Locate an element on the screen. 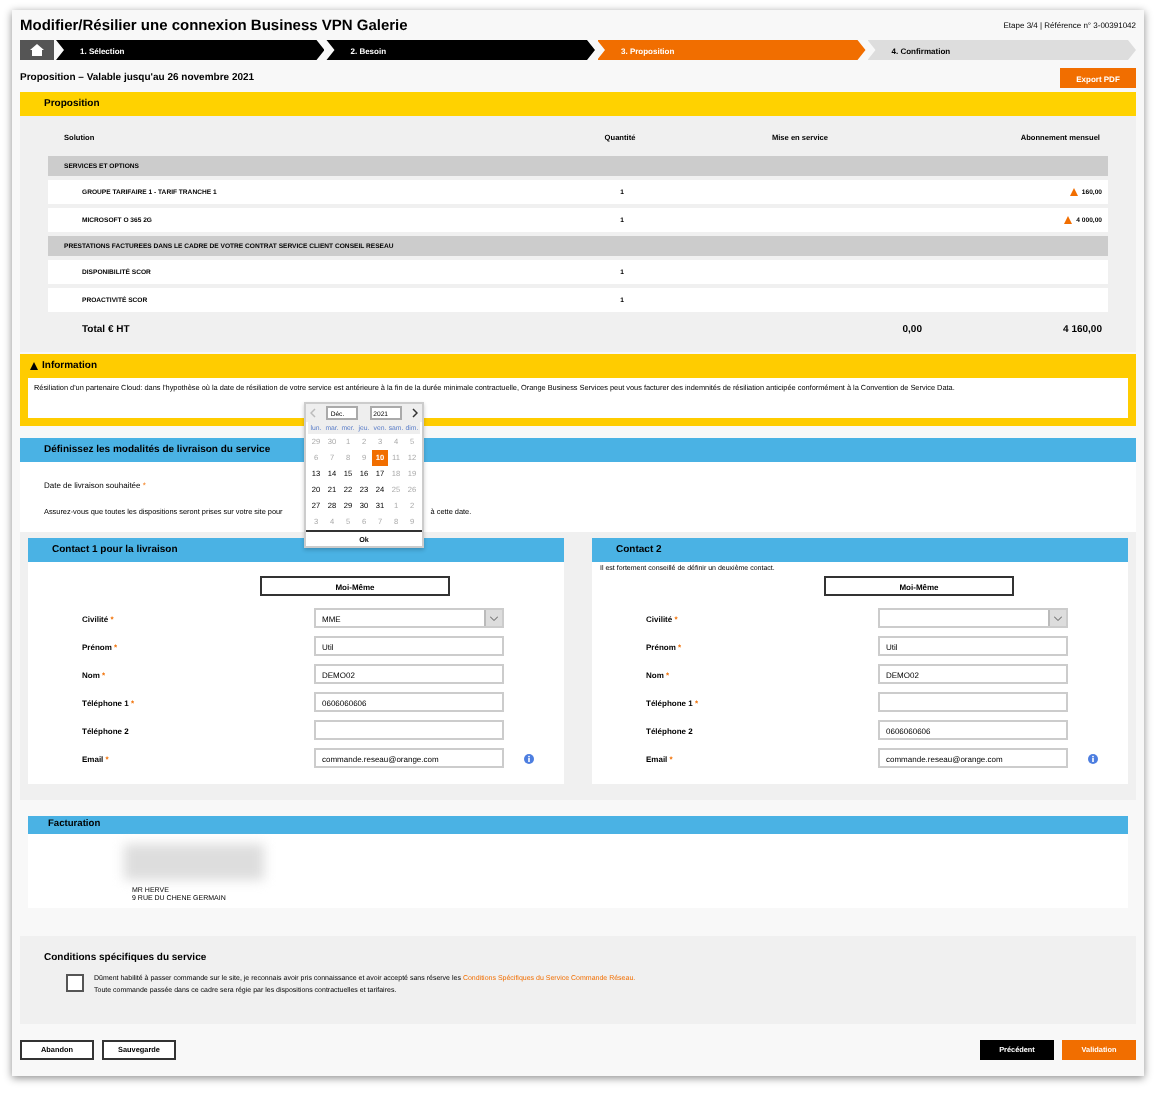 The width and height of the screenshot is (1156, 1096). home-button is located at coordinates (37, 50).